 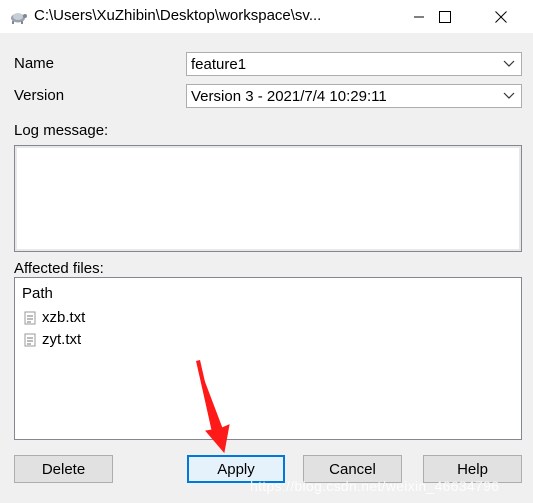 I want to click on maximize-button, so click(x=445, y=16).